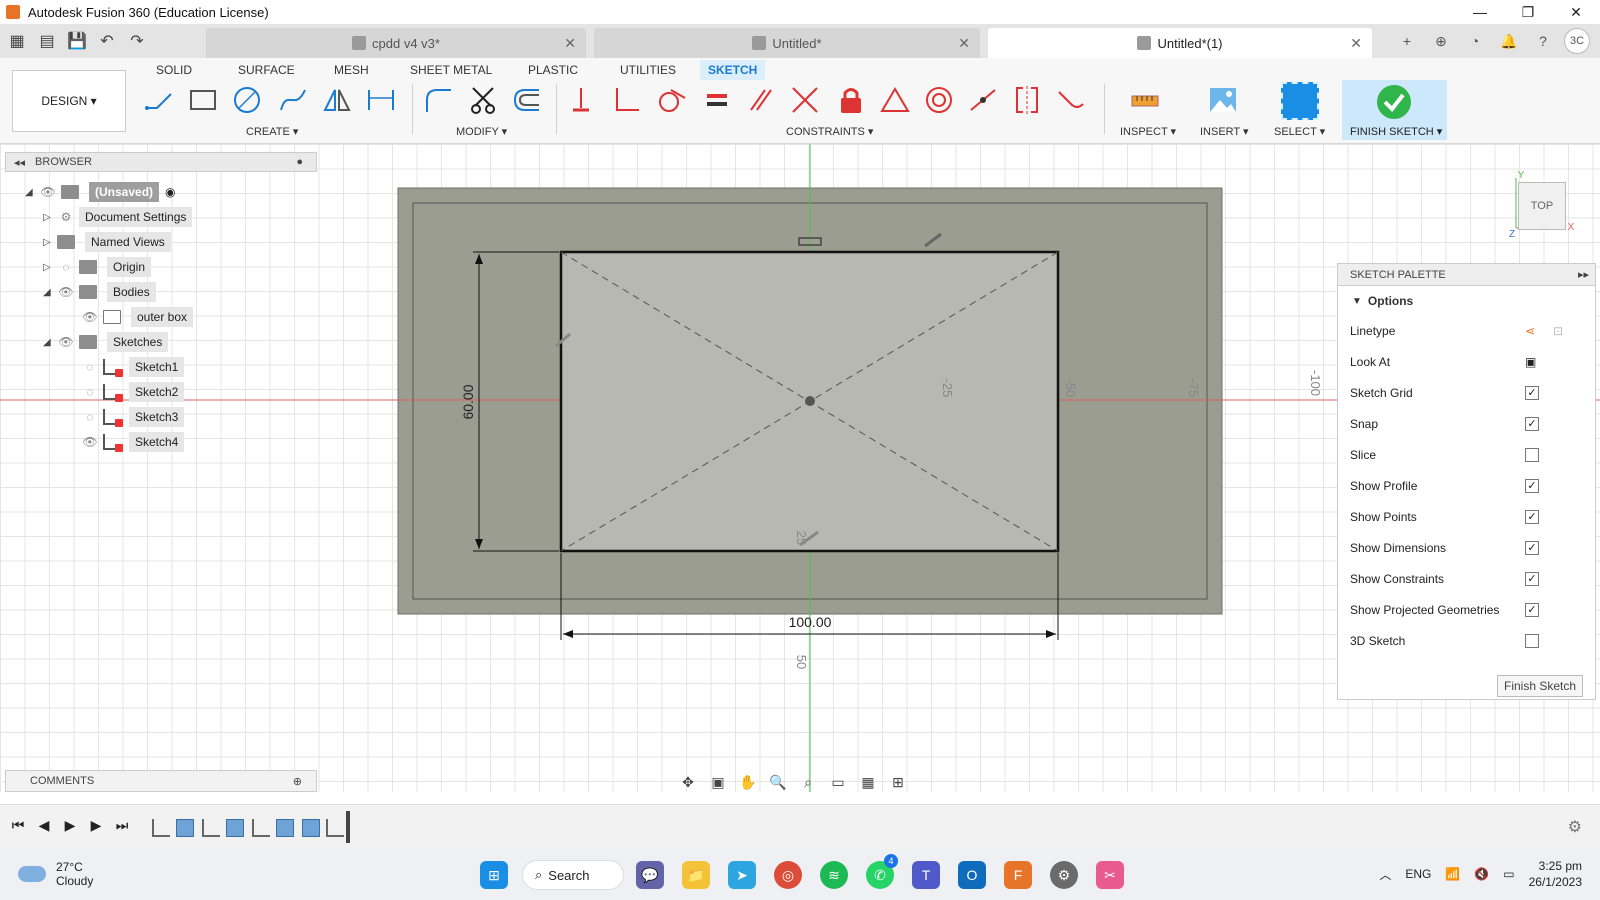  I want to click on constraints-menu: CONSTRAINTS ▾, so click(829, 131).